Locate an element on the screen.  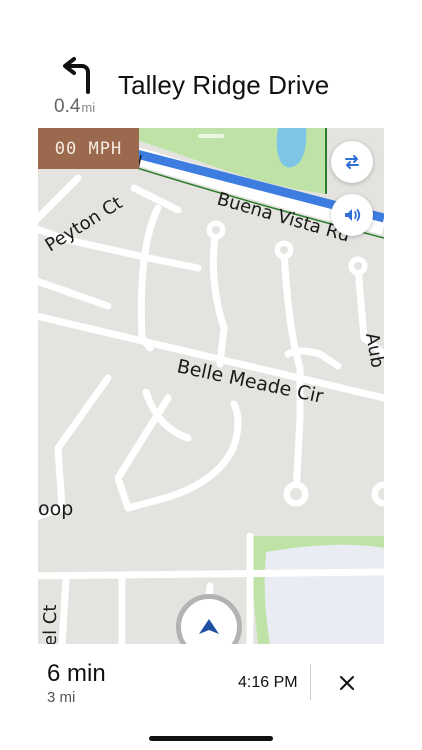
remaining-distance: 3 mi is located at coordinates (61, 697).